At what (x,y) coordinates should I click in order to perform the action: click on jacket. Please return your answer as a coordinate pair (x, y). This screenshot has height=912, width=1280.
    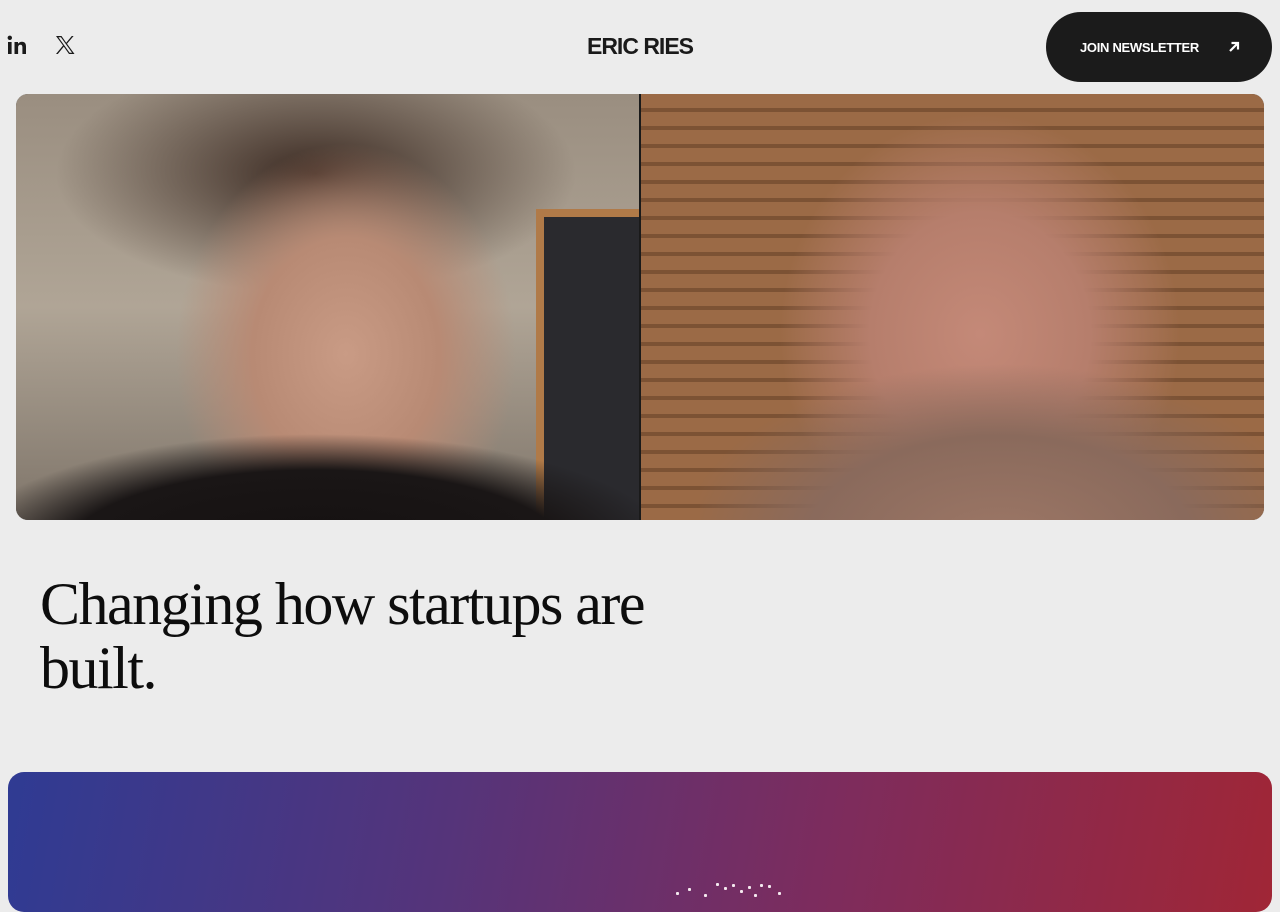
    Looking at the image, I should click on (982, 432).